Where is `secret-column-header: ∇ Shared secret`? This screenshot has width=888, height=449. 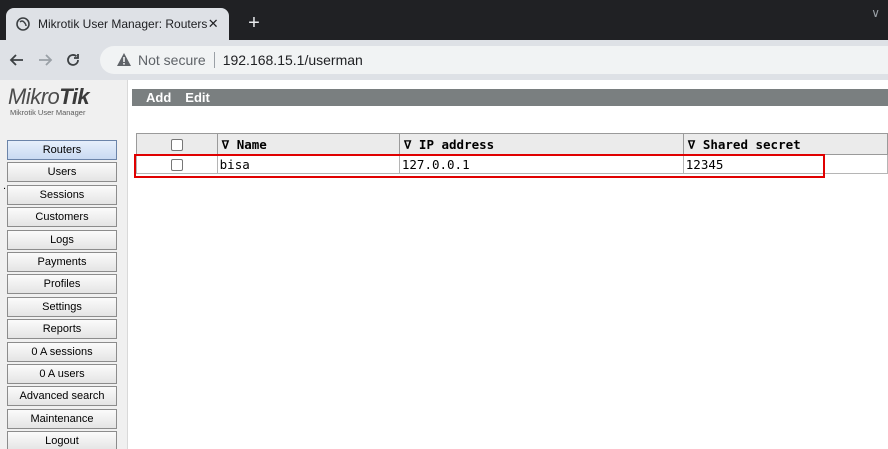
secret-column-header: ∇ Shared secret is located at coordinates (785, 144).